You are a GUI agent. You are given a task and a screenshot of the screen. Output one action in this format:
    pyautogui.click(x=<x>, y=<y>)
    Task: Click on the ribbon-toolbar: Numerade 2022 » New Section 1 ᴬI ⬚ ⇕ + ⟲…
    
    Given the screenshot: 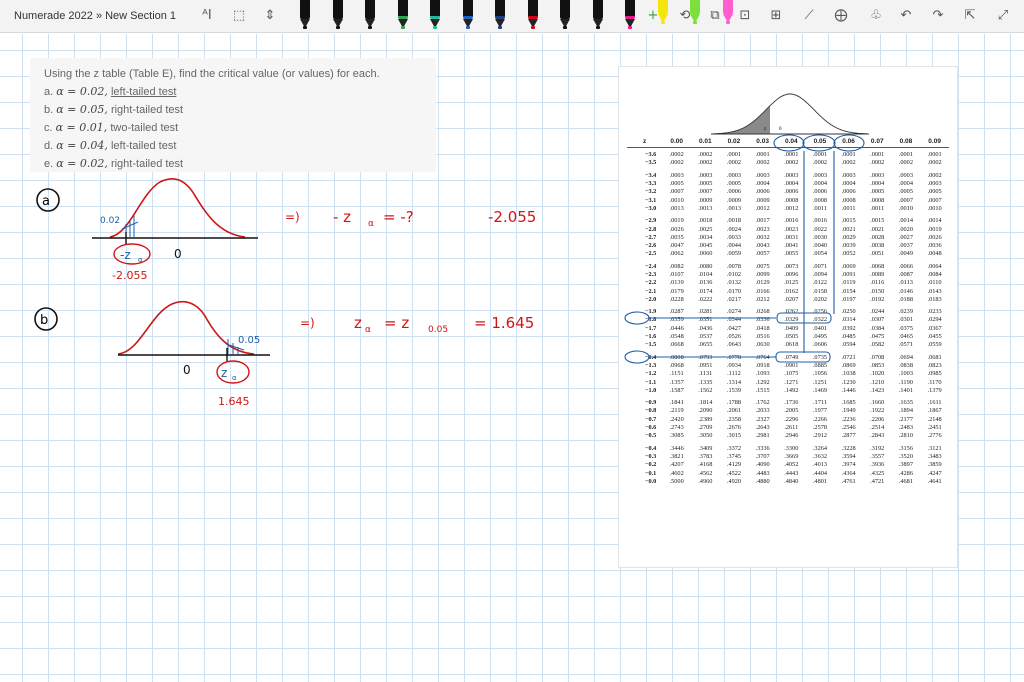 What is the action you would take?
    pyautogui.click(x=512, y=16)
    